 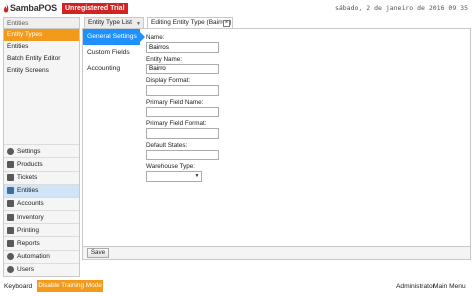 What do you see at coordinates (114, 37) in the screenshot?
I see `section-general-settings: General Settings` at bounding box center [114, 37].